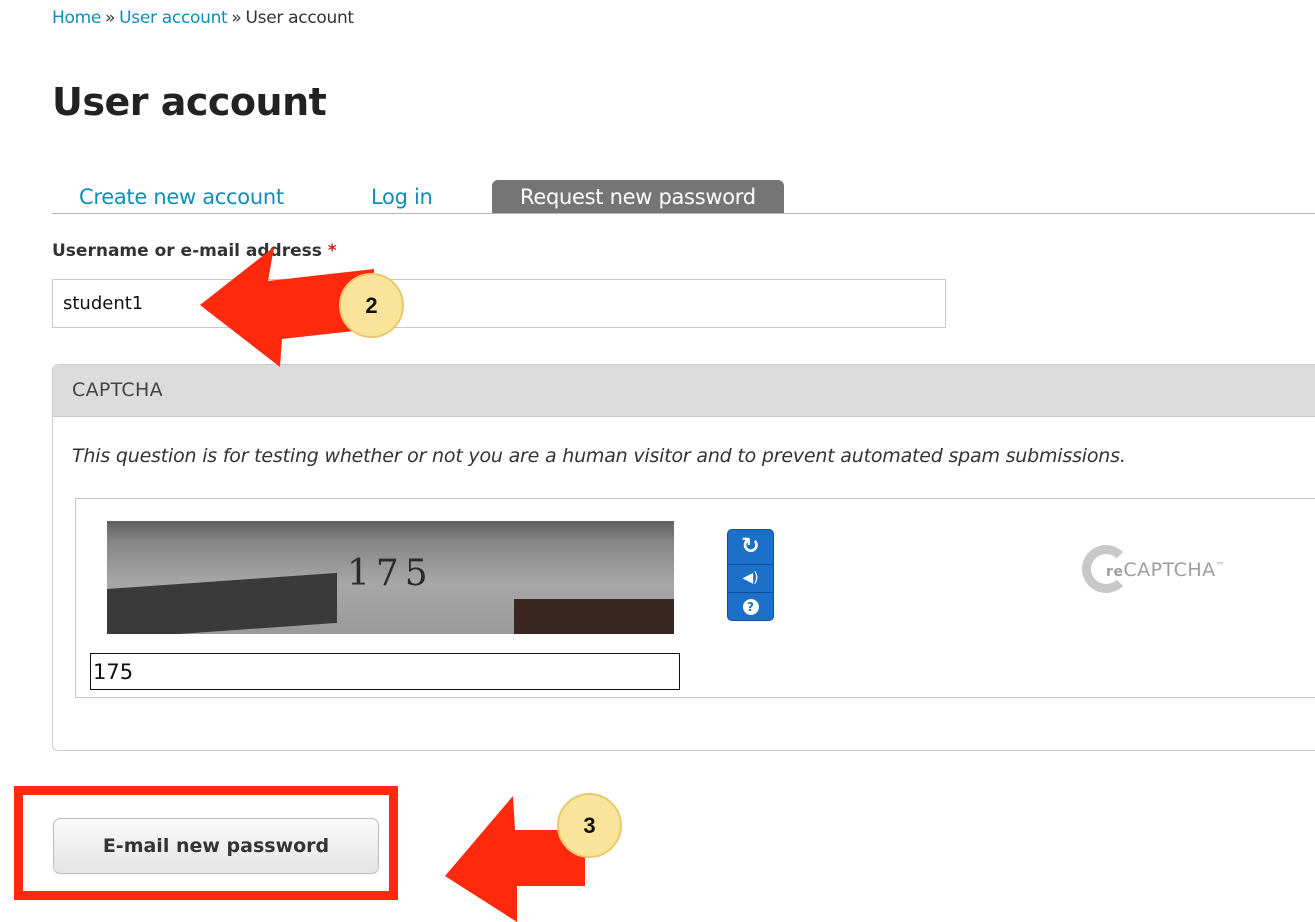  What do you see at coordinates (371, 305) in the screenshot?
I see `annotation-badge-2: 2` at bounding box center [371, 305].